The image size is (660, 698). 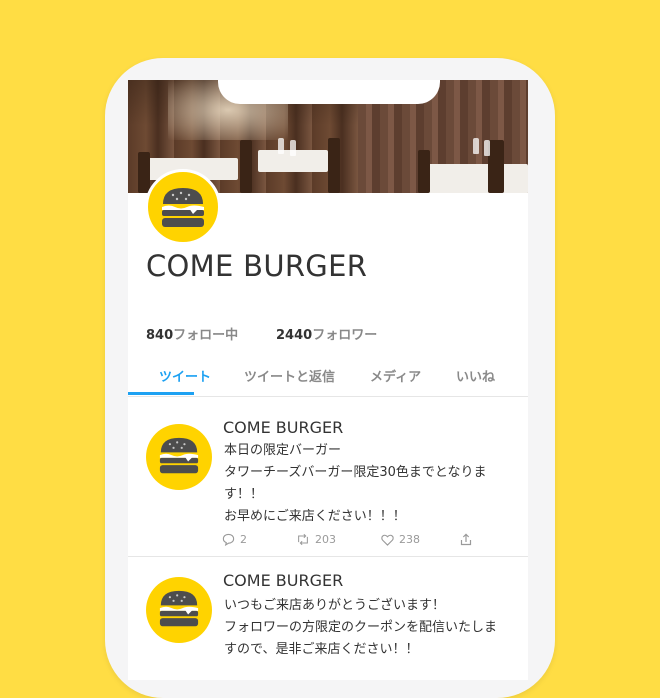 I want to click on tab-tweets-and-replies: ツイートと返信, so click(x=289, y=375).